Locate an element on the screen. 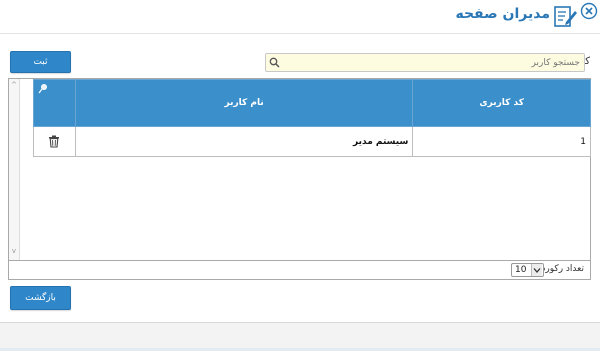 The image size is (600, 351). column-settings-icon is located at coordinates (43, 89).